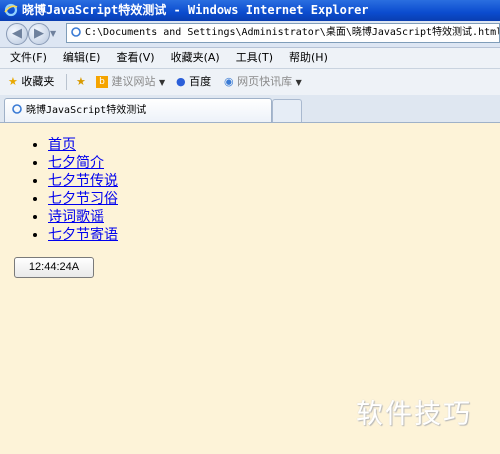 This screenshot has width=500, height=454. I want to click on list-item: 首页, so click(83, 145).